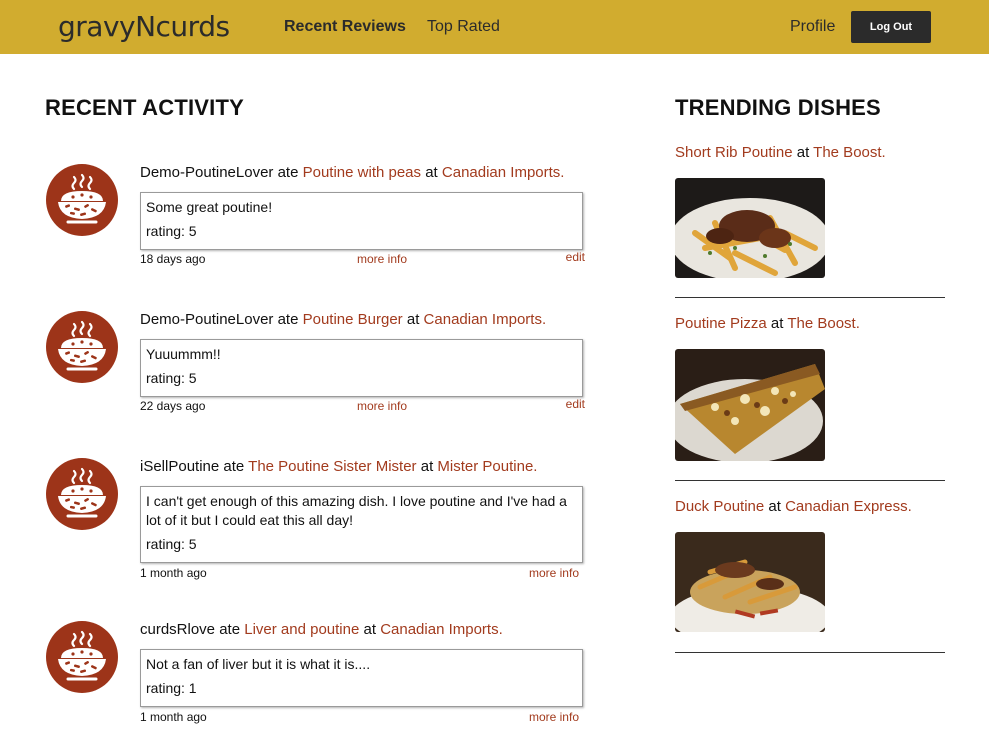  I want to click on dish-link: Liver and poutine, so click(301, 629).